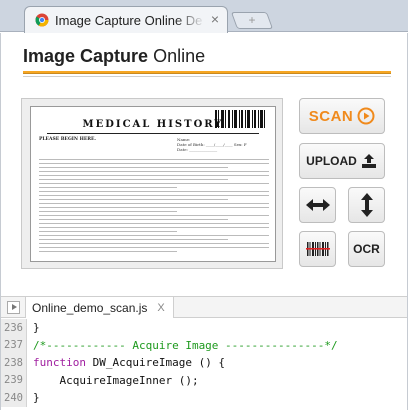 The width and height of the screenshot is (408, 410). What do you see at coordinates (204, 307) in the screenshot?
I see `code-tab-bar: Online_demo_scan.js X` at bounding box center [204, 307].